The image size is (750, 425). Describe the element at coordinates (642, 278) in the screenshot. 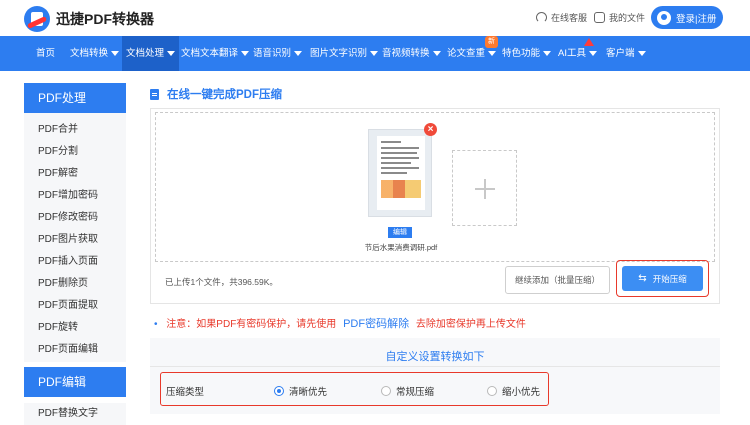

I see `swap-icon: ⇆` at that location.